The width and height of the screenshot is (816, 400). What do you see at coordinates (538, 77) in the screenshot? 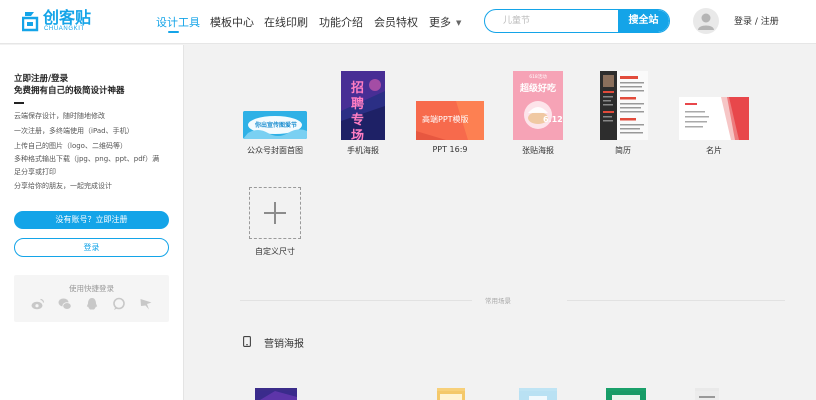
I see `thumb-subtext: 618活动` at bounding box center [538, 77].